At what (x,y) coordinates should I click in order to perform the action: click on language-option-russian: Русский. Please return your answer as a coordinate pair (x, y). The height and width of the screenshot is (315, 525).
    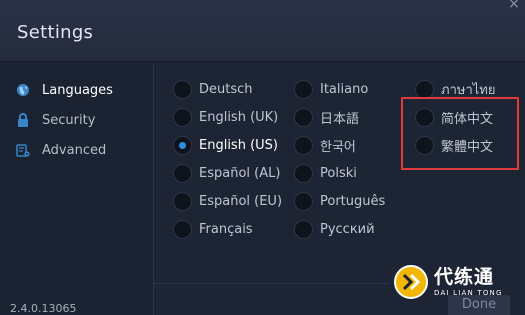
    Looking at the image, I should click on (334, 229).